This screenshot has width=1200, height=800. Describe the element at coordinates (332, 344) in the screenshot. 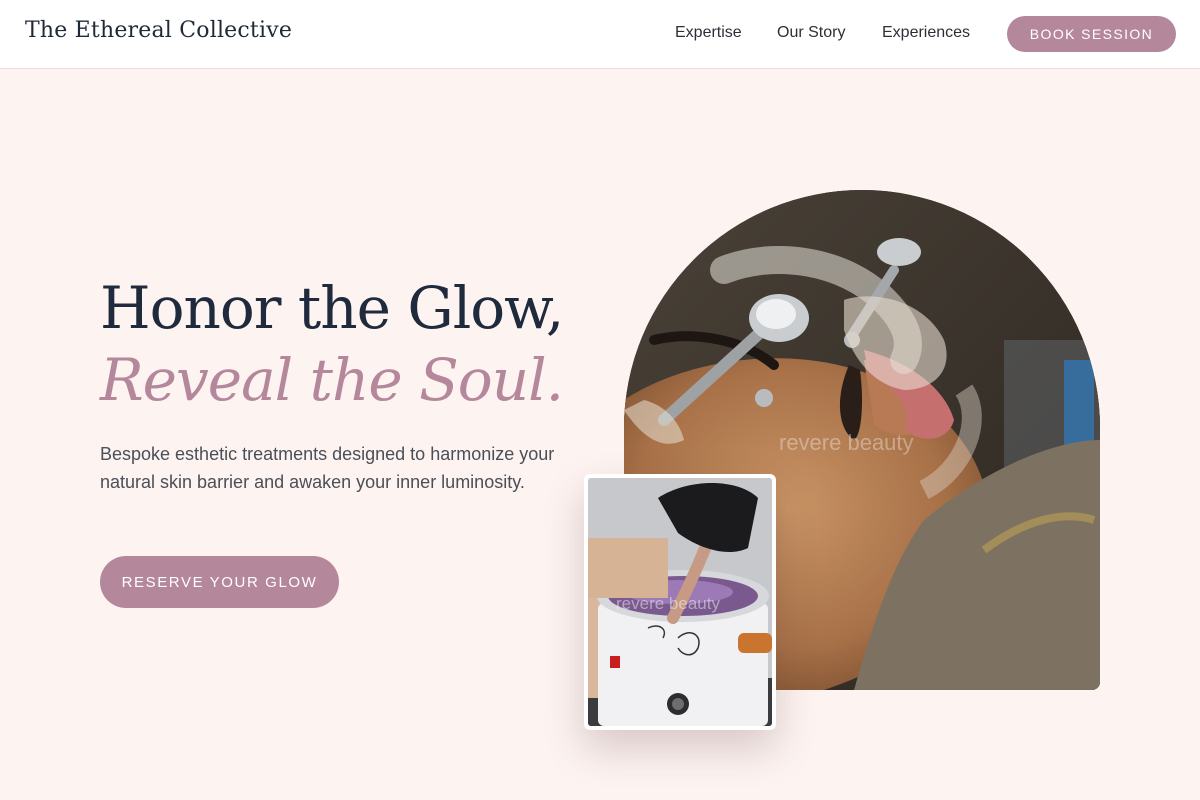

I see `hero-headline: Honor the Glow, Reveal the Soul.` at that location.